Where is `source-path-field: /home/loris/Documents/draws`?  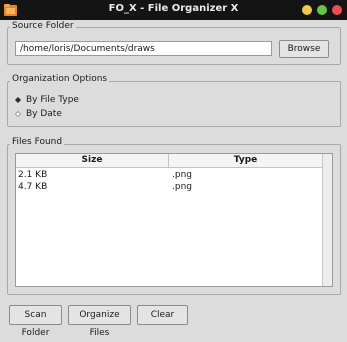 source-path-field: /home/loris/Documents/draws is located at coordinates (143, 48).